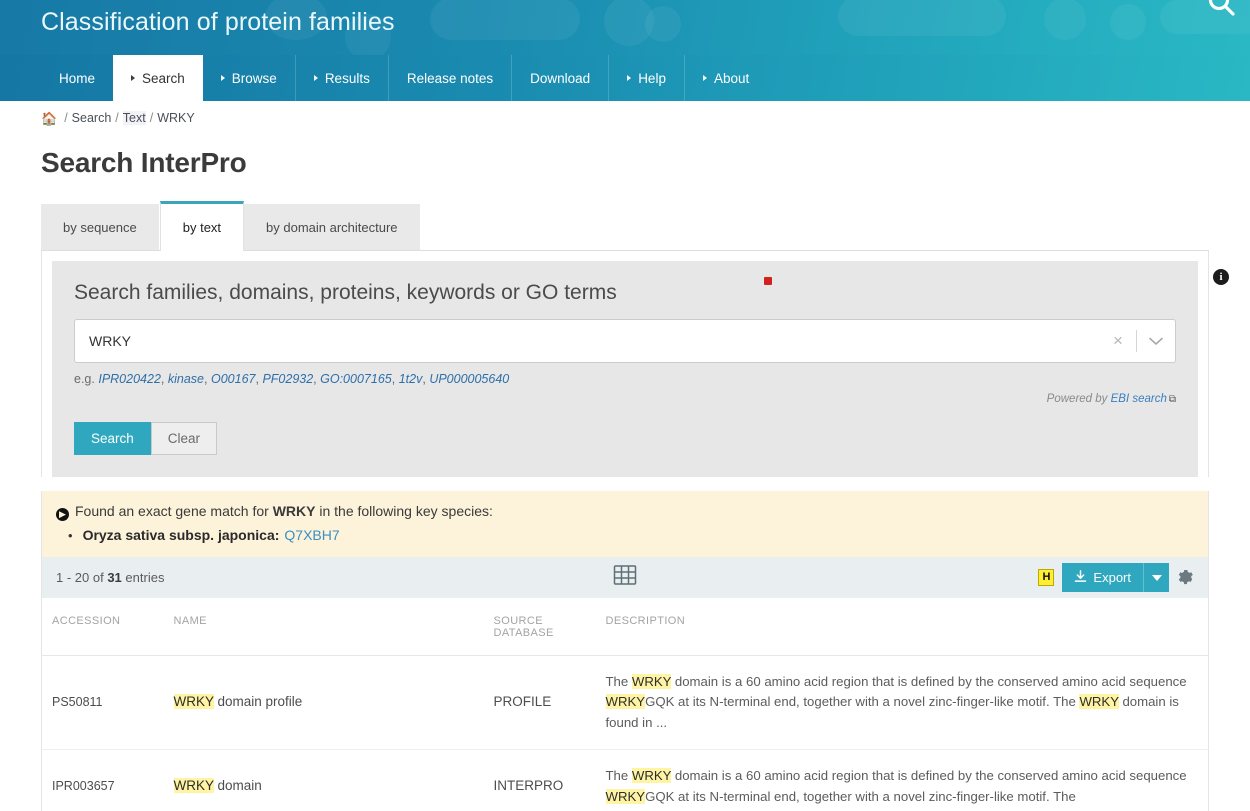 This screenshot has height=811, width=1250. I want to click on site-header: Classification of protein families, so click(625, 27).